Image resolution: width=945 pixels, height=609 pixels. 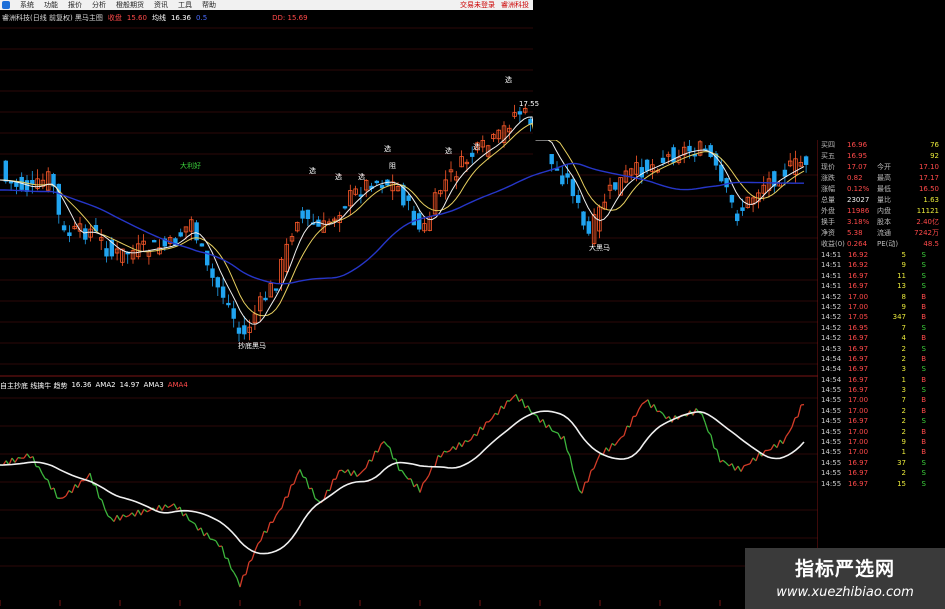 I want to click on tick-volume: 3, so click(x=903, y=390).